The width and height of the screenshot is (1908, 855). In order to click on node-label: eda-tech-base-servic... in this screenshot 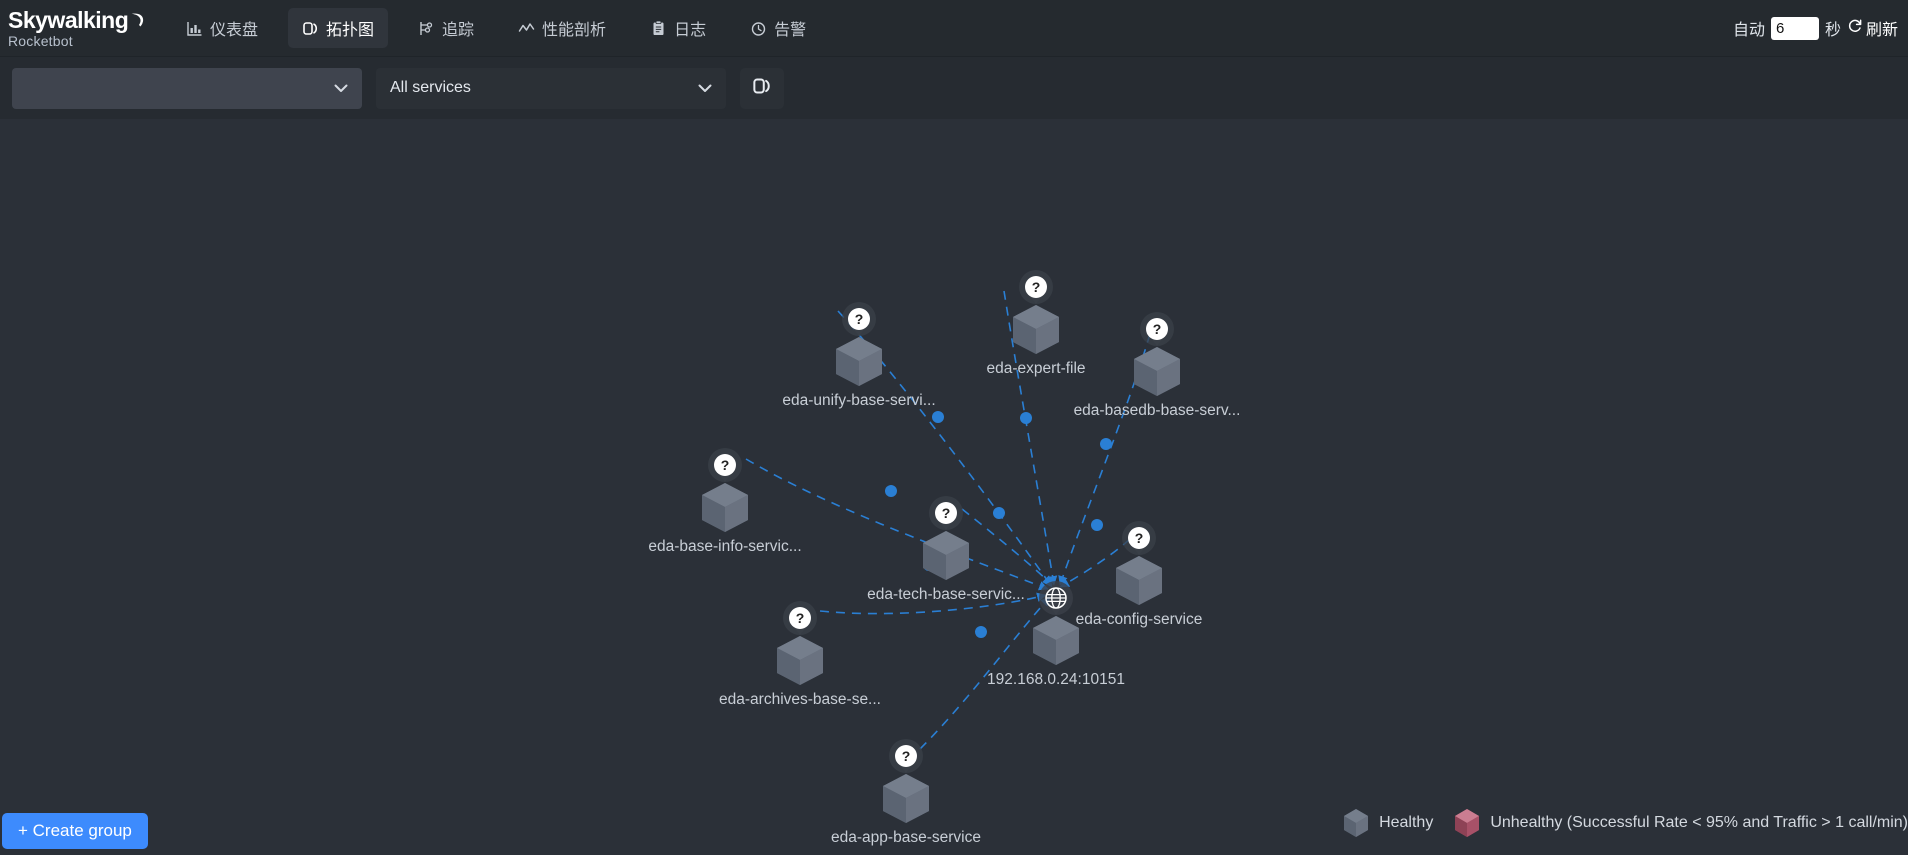, I will do `click(946, 594)`.